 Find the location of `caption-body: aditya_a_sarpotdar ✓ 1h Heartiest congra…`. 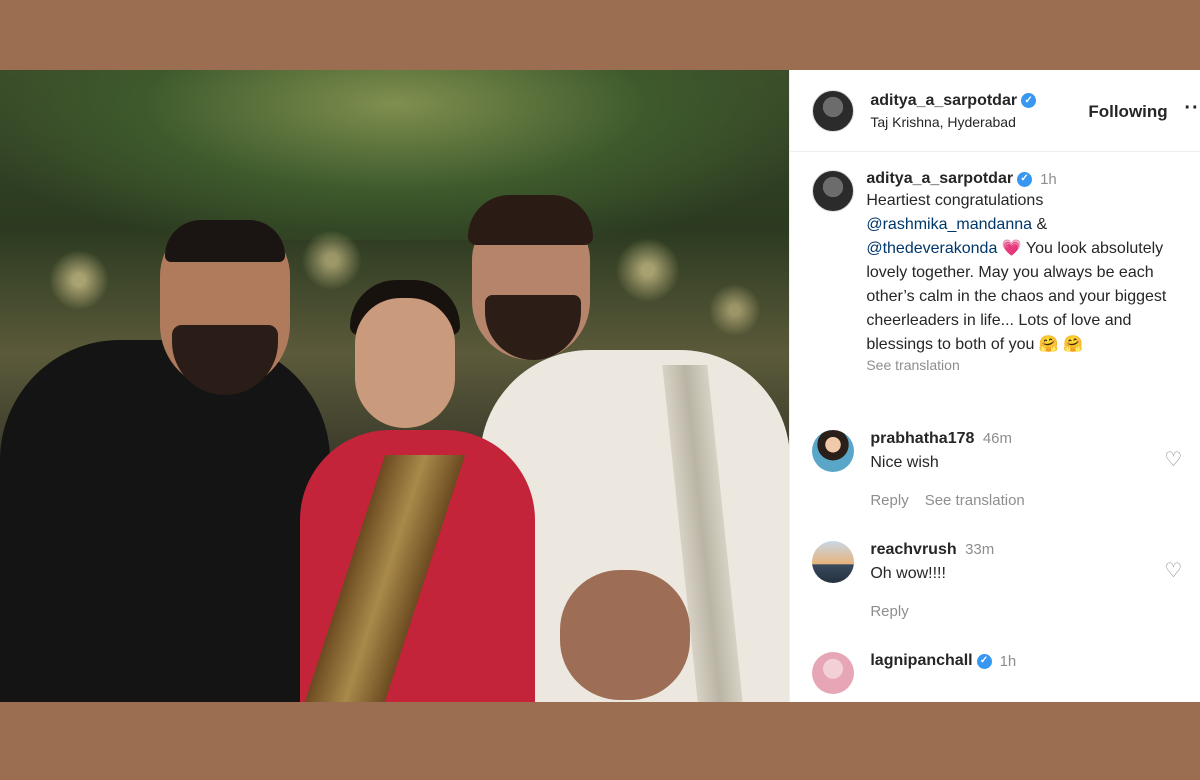

caption-body: aditya_a_sarpotdar ✓ 1h Heartiest congra… is located at coordinates (1029, 271).